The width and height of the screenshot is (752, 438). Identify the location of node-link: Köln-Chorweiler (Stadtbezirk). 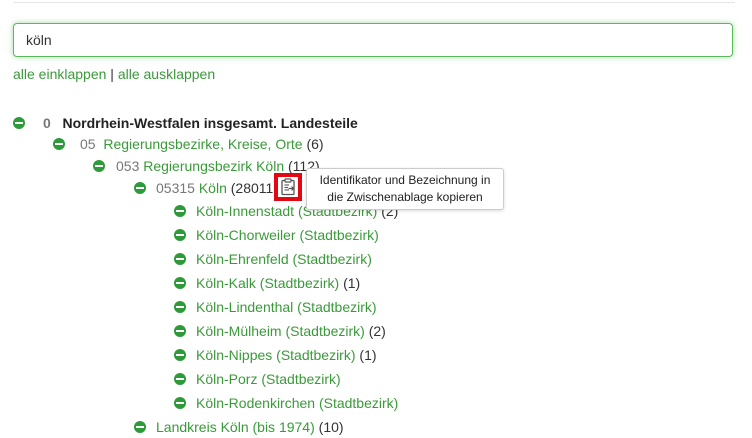
(287, 235).